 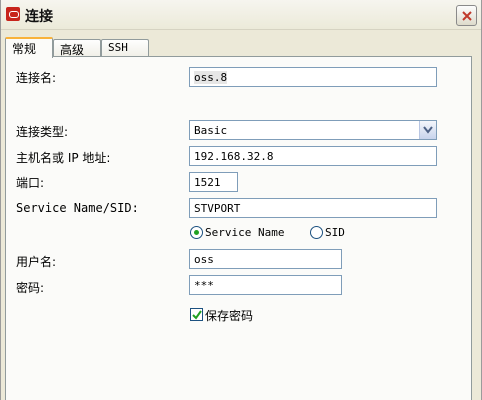 I want to click on password-value: ***, so click(x=204, y=285).